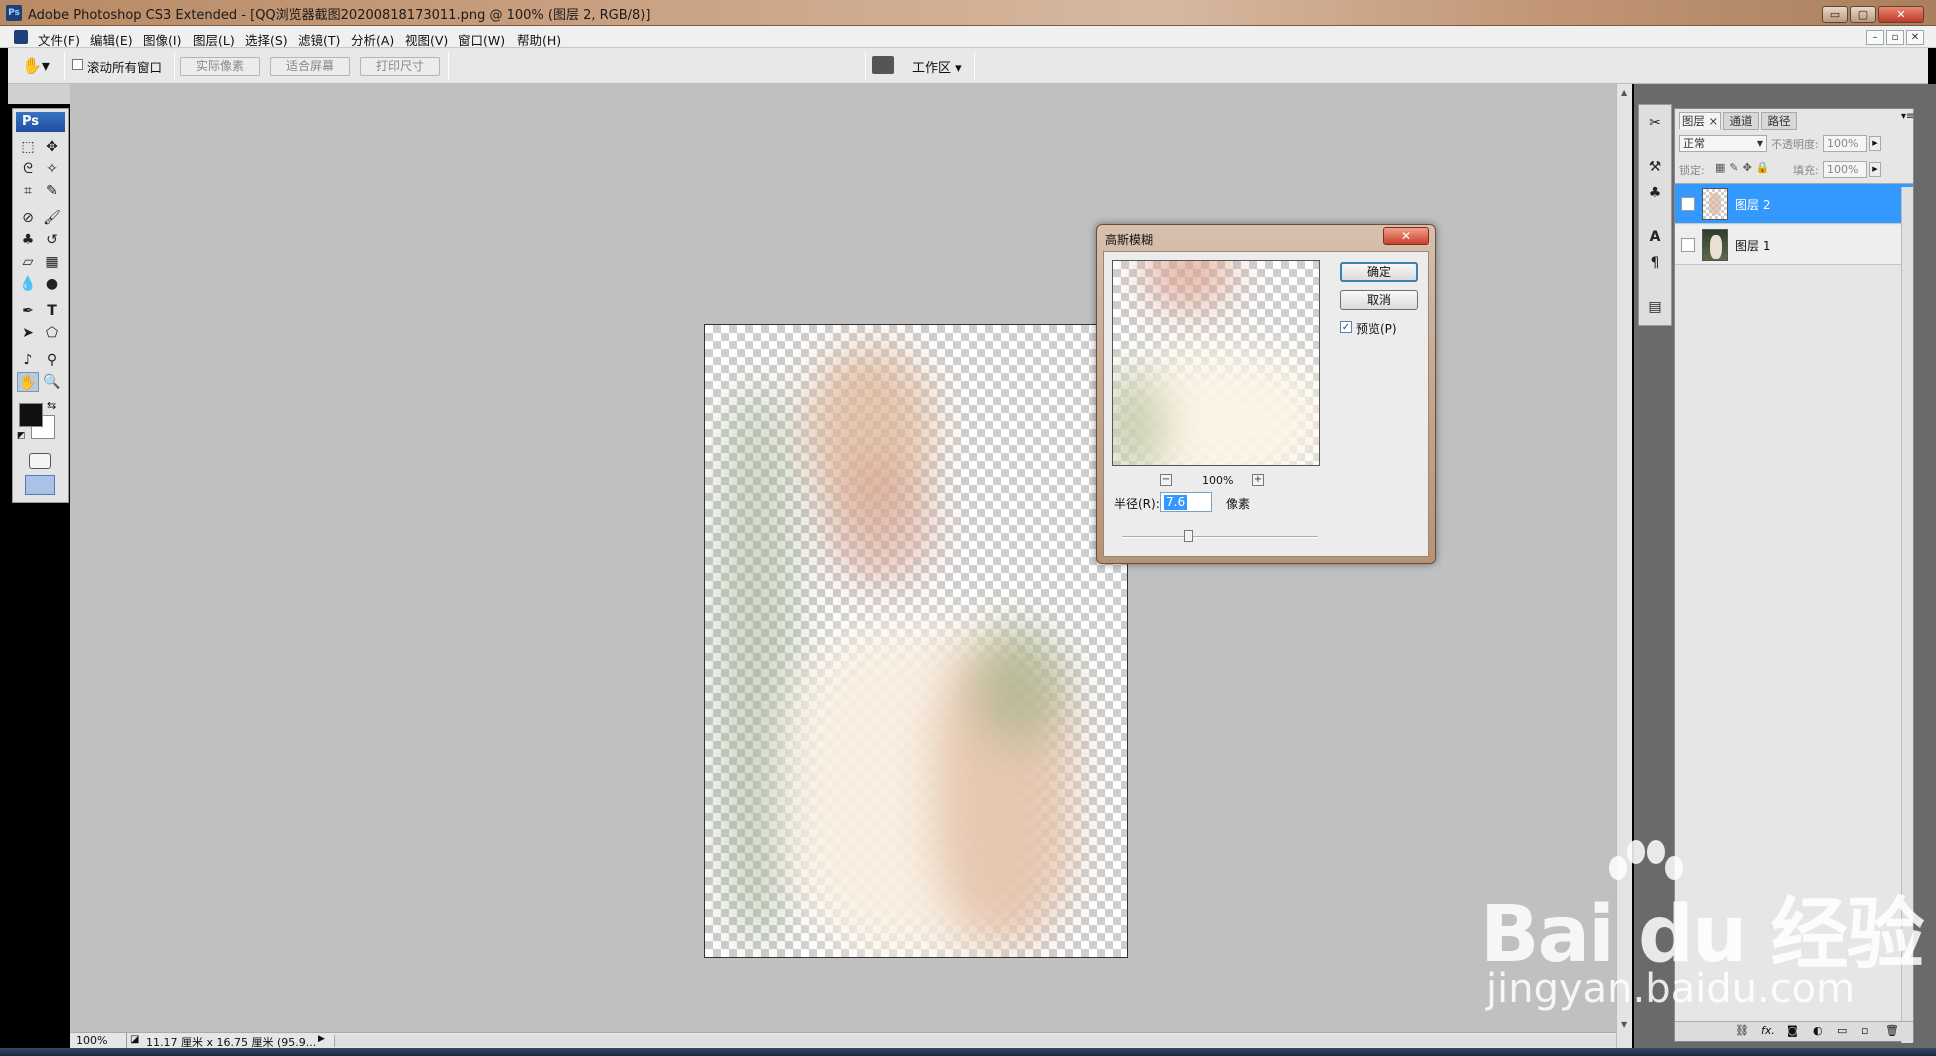 The width and height of the screenshot is (1936, 1056). I want to click on tool-presets-icon: ✂, so click(1655, 123).